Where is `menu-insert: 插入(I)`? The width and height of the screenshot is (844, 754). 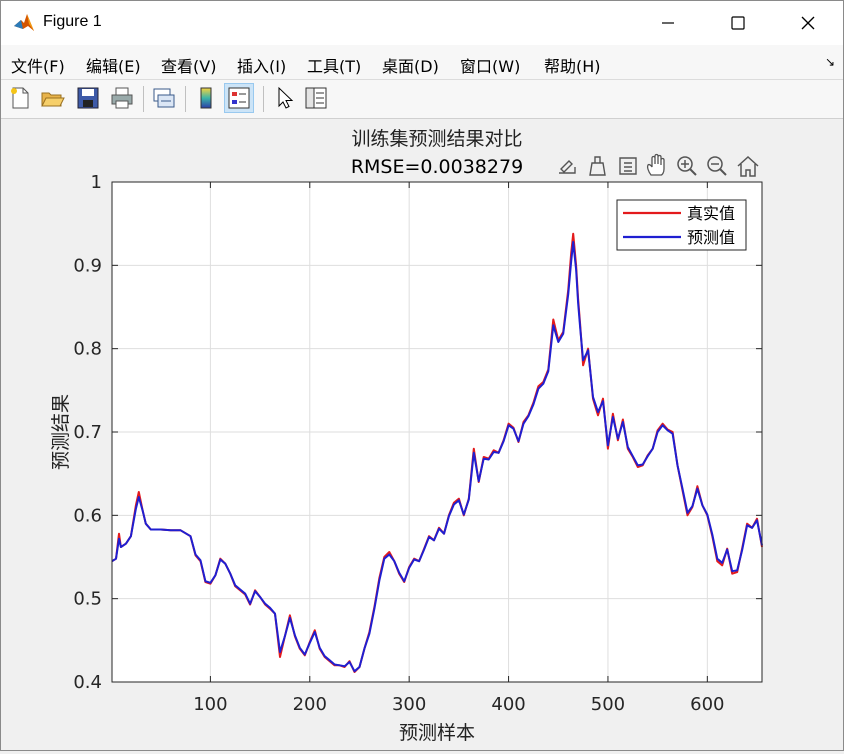 menu-insert: 插入(I) is located at coordinates (261, 65).